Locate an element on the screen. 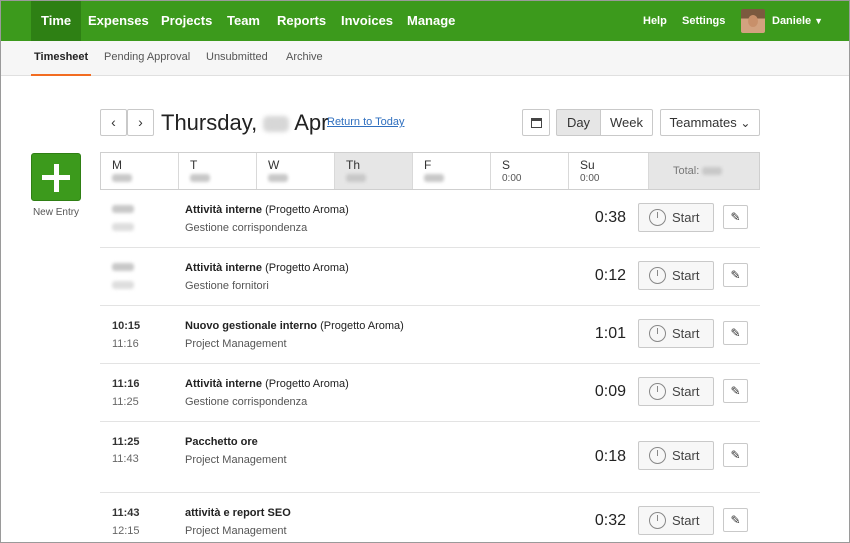 This screenshot has width=850, height=543. chevron-down-icon: ⌄ is located at coordinates (745, 123).